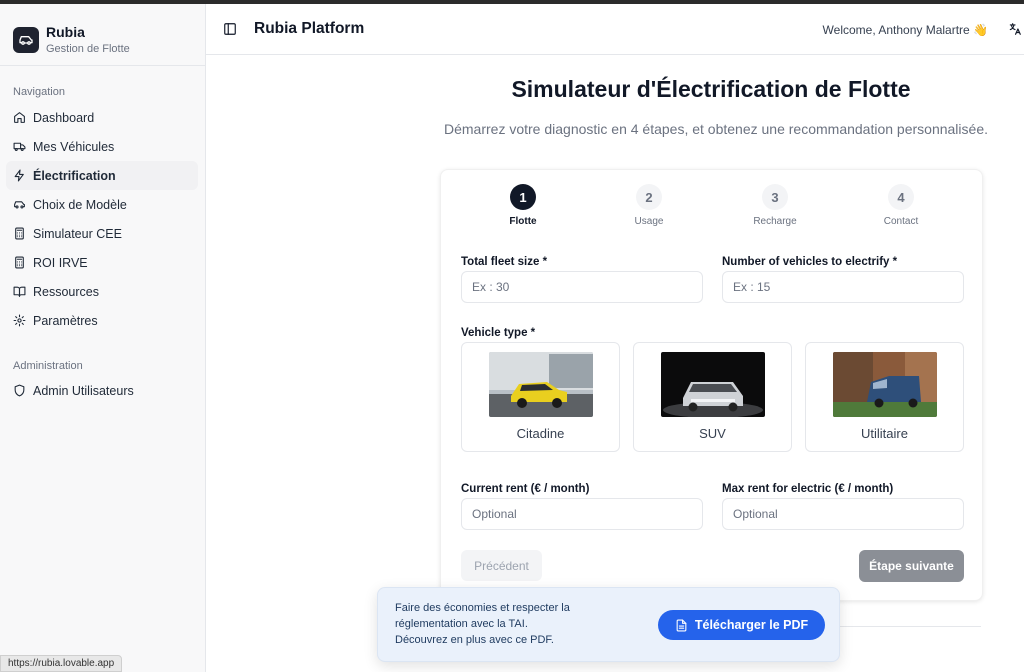 This screenshot has width=1024, height=672. I want to click on status-bar-url: https://rubia.lovable.app, so click(61, 663).